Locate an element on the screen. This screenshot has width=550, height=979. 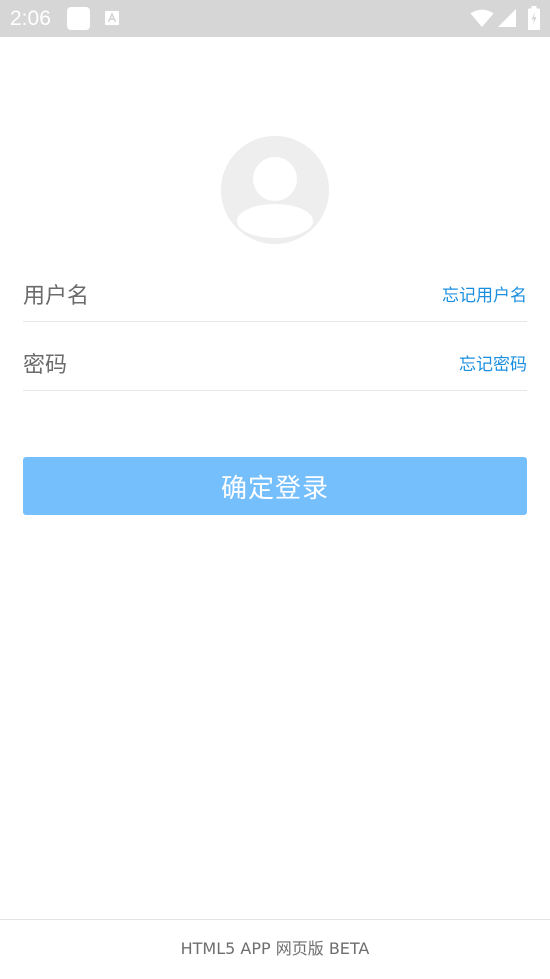
username-input is located at coordinates (213, 296).